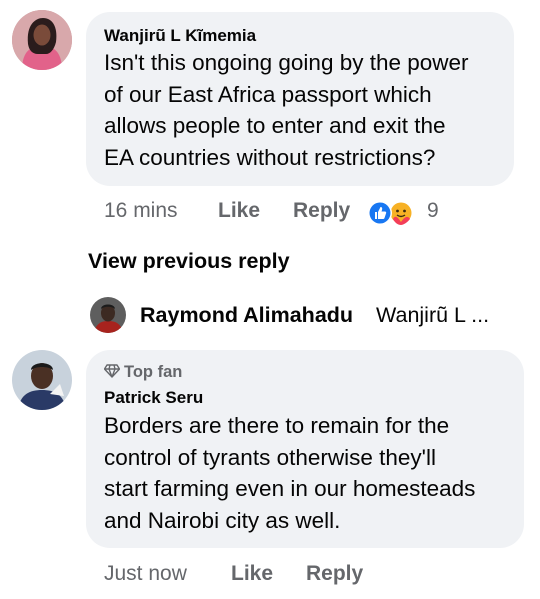  I want to click on reaction-count: 9, so click(433, 210).